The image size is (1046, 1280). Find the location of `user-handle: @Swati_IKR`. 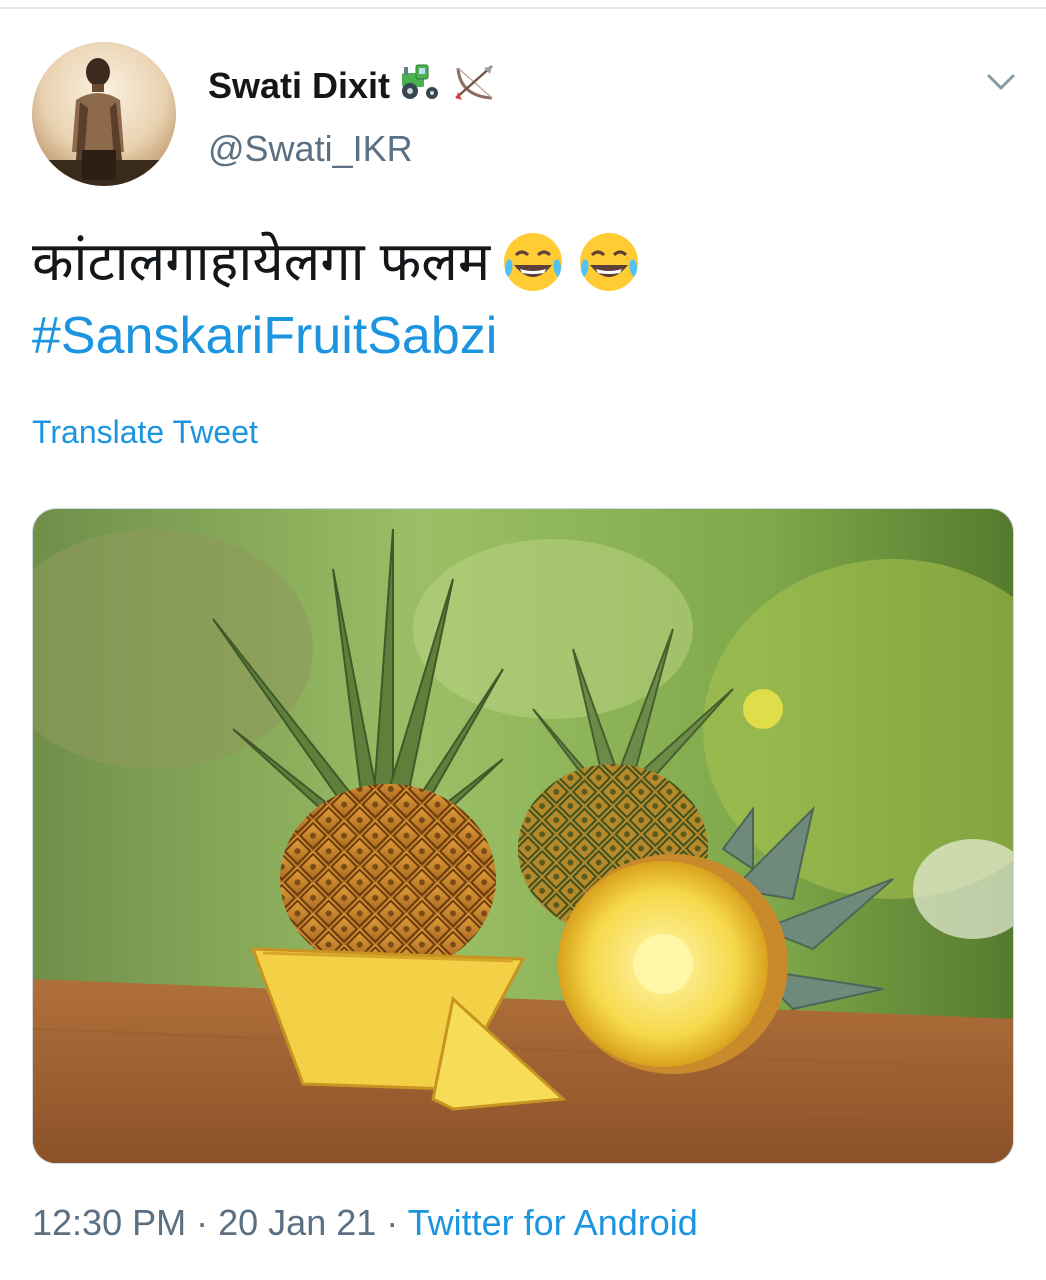

user-handle: @Swati_IKR is located at coordinates (310, 149).